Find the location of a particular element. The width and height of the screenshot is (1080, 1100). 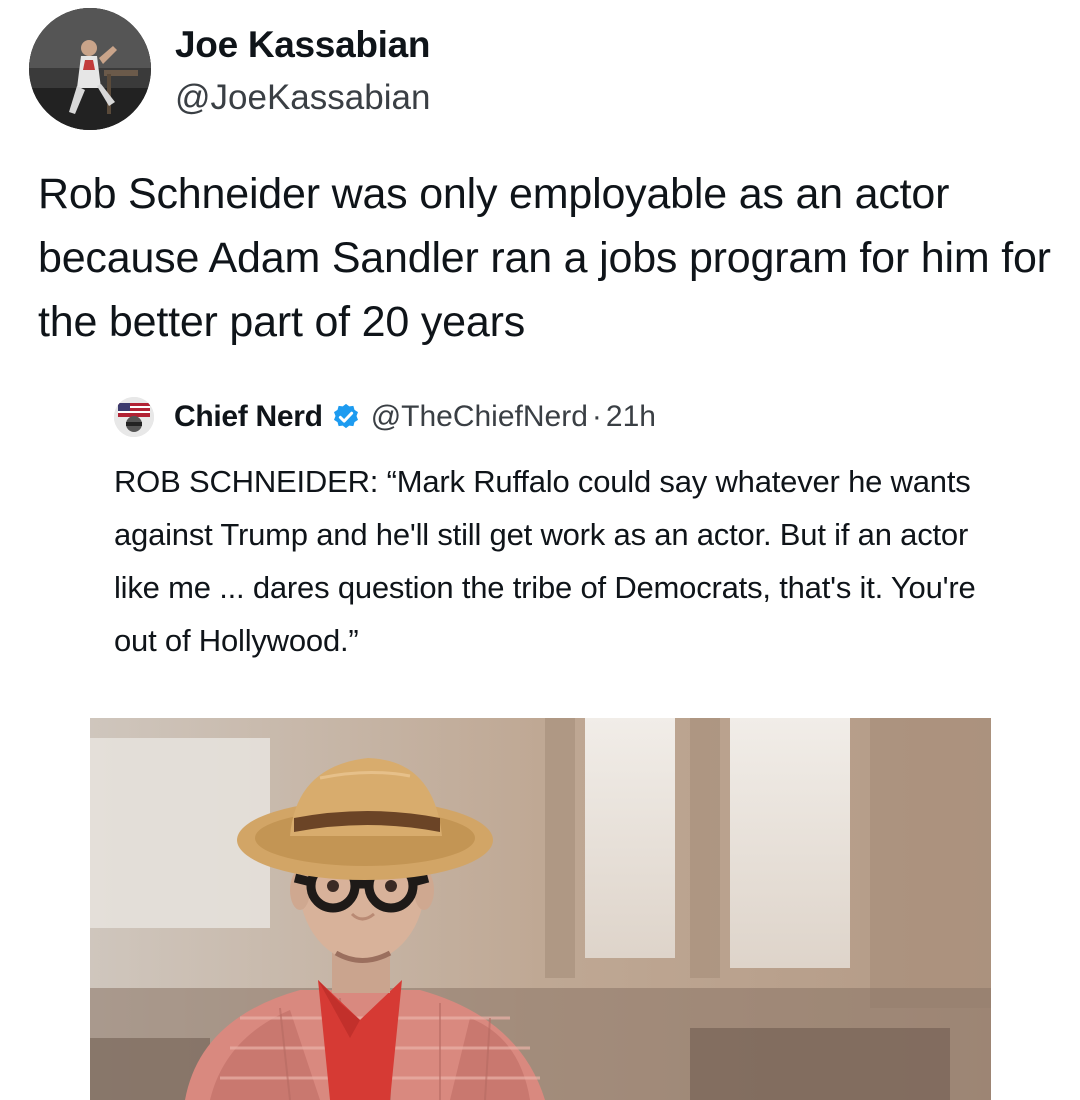

avatar-photo-icon is located at coordinates (90, 69).